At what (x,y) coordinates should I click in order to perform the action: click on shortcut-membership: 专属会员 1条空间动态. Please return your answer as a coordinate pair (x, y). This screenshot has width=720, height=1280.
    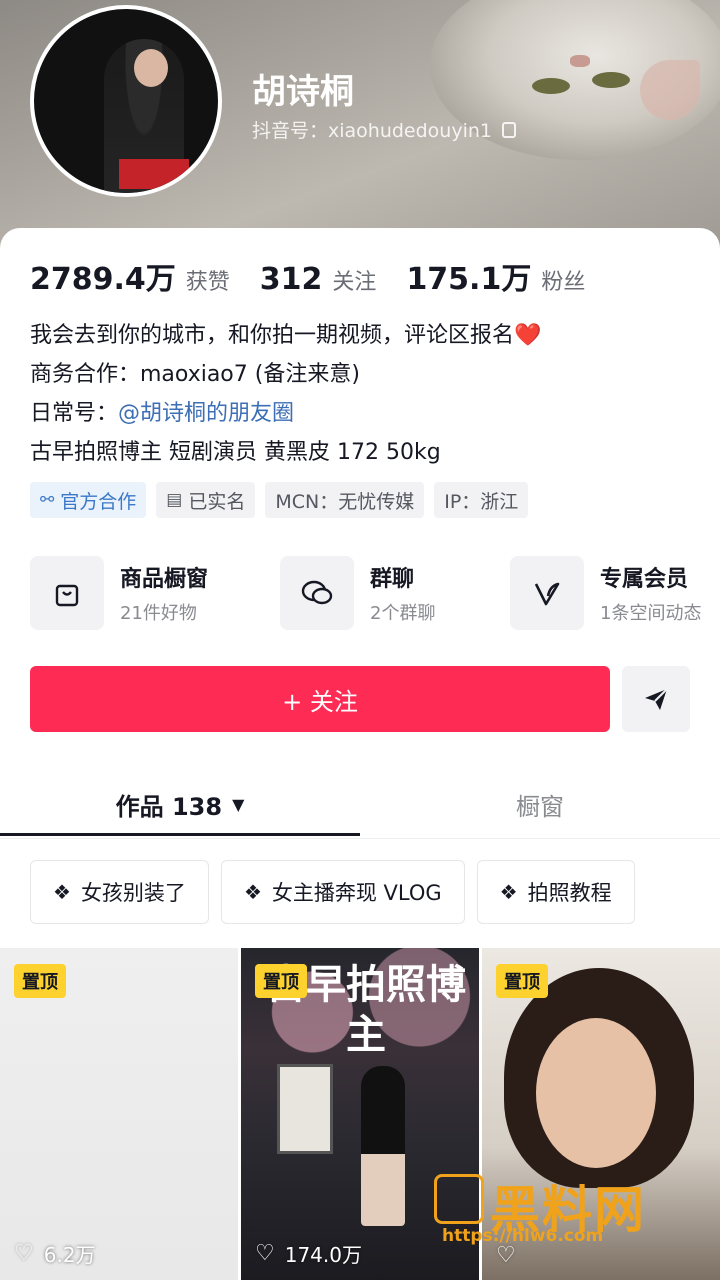
    Looking at the image, I should click on (605, 593).